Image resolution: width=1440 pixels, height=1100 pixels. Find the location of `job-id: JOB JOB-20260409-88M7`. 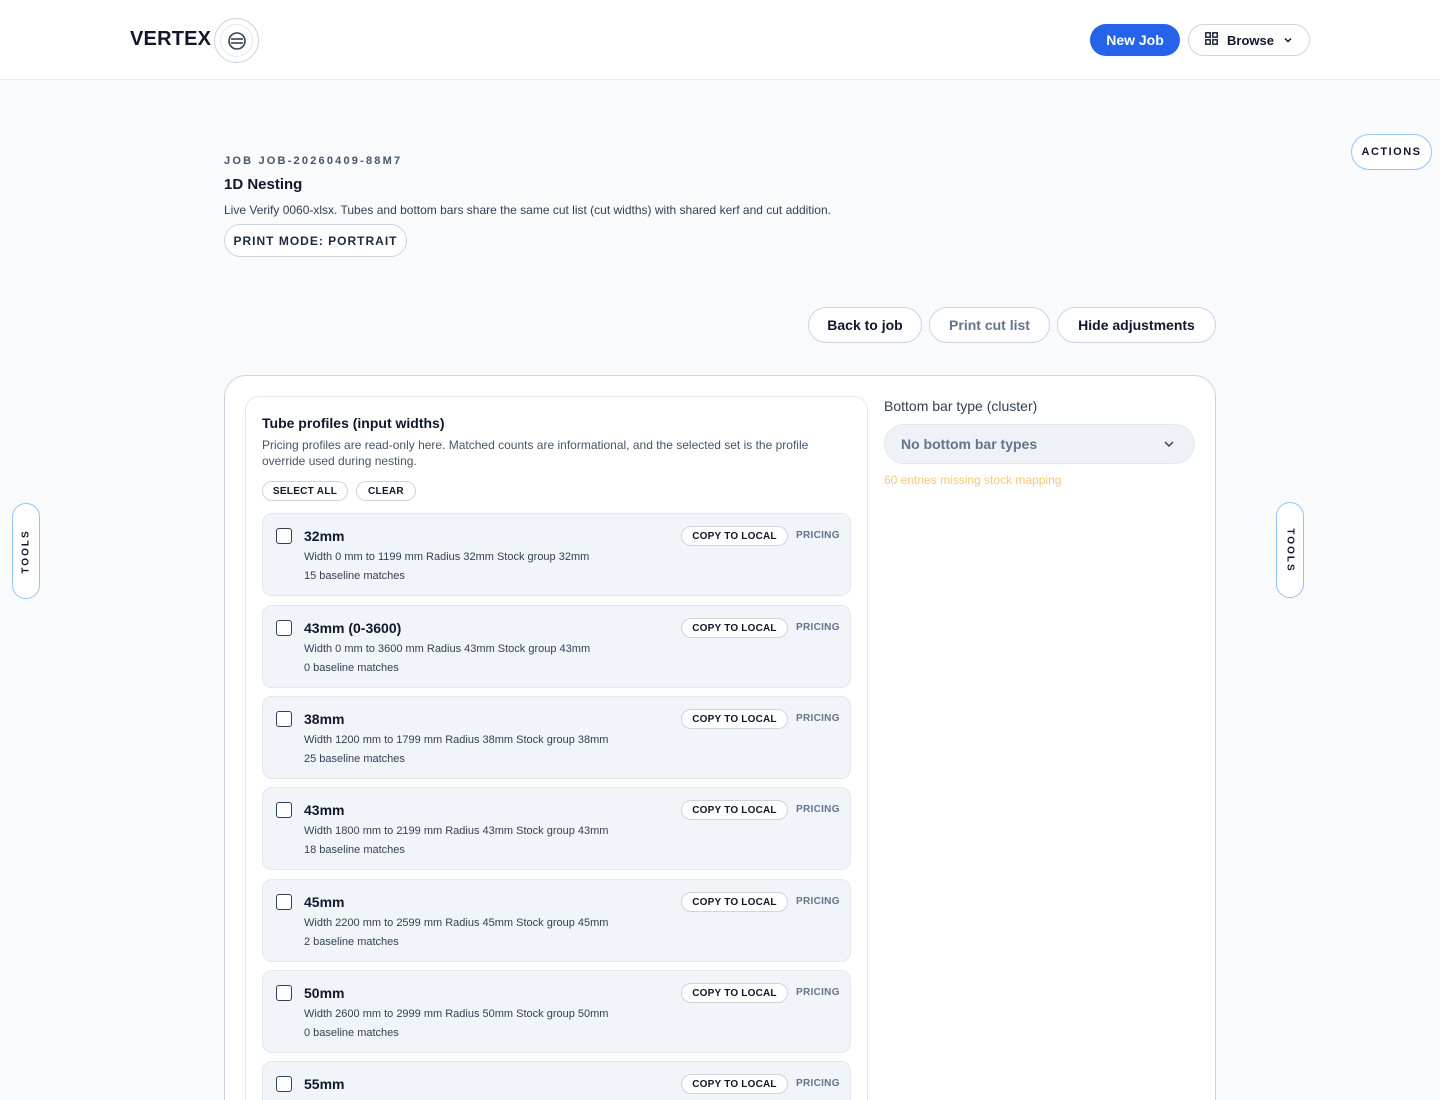

job-id: JOB JOB-20260409-88M7 is located at coordinates (313, 161).